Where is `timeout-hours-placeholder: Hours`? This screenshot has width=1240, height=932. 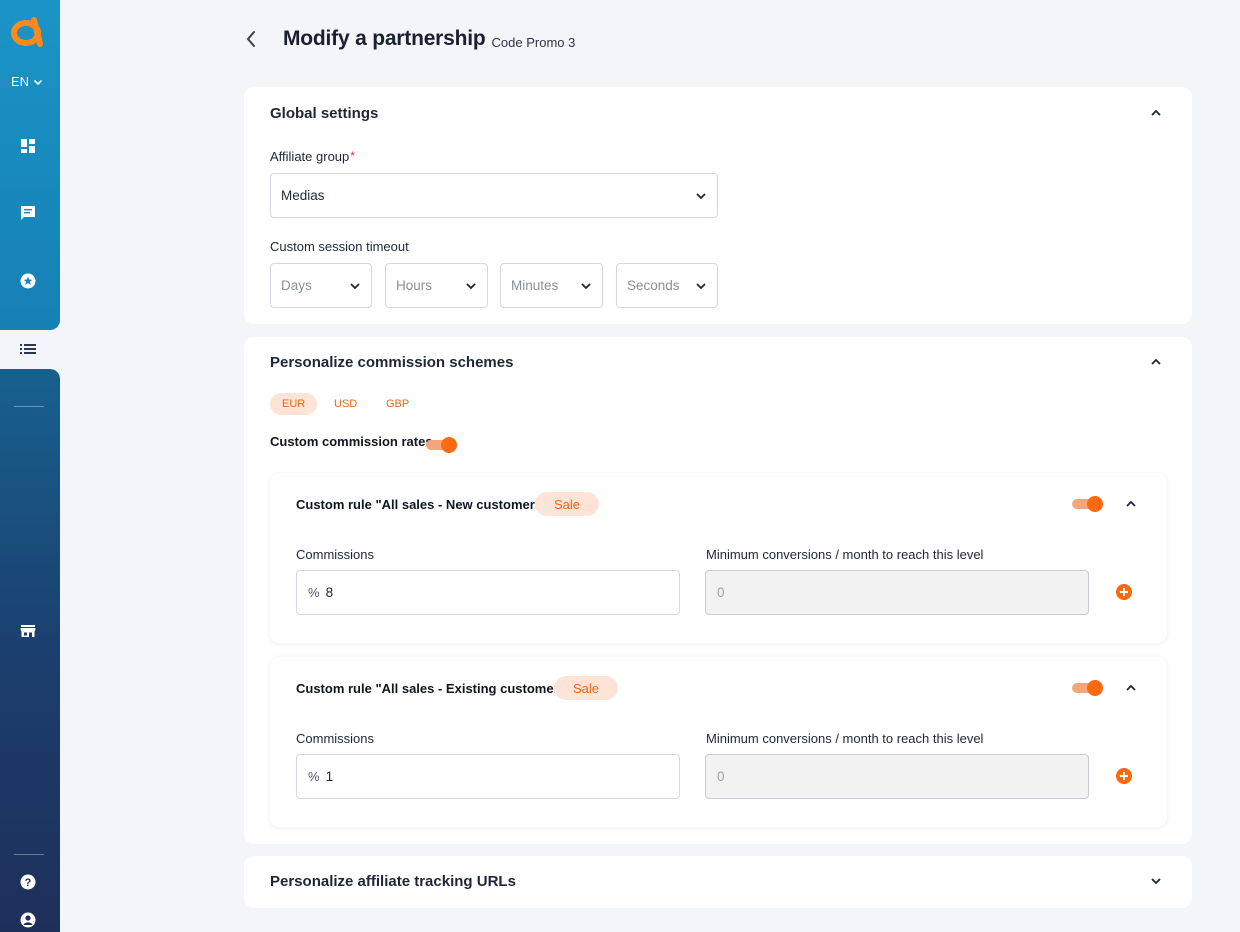 timeout-hours-placeholder: Hours is located at coordinates (414, 285).